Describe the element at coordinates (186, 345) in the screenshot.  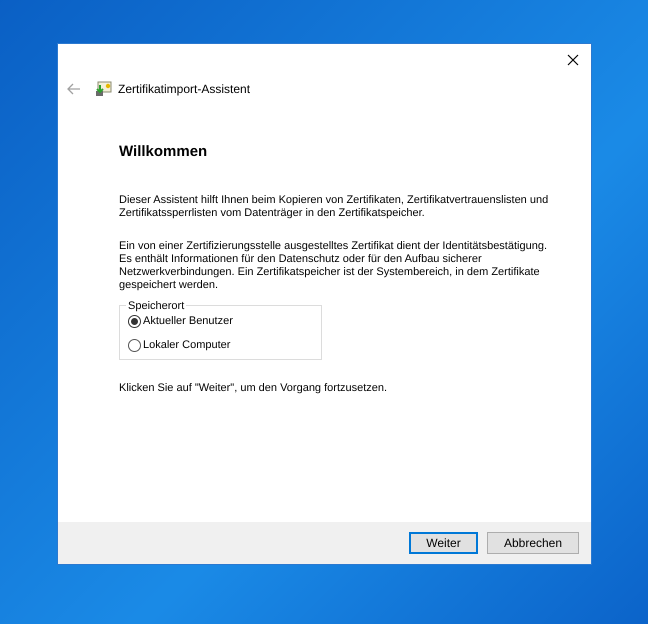
I see `radio-label: Lokaler Computer` at that location.